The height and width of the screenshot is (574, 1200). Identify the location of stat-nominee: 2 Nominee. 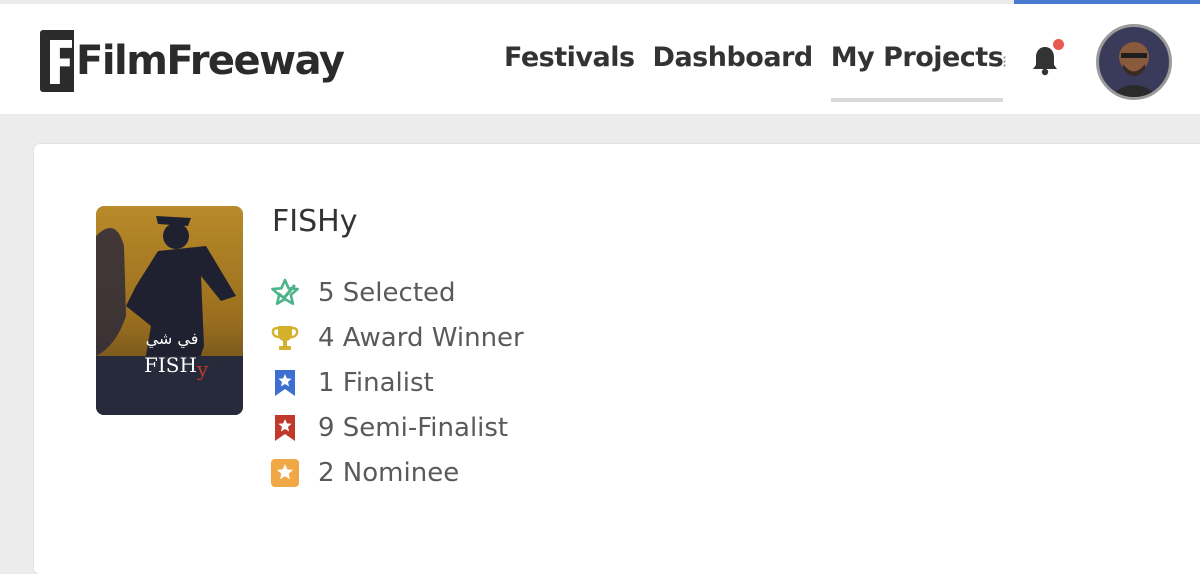
(397, 472).